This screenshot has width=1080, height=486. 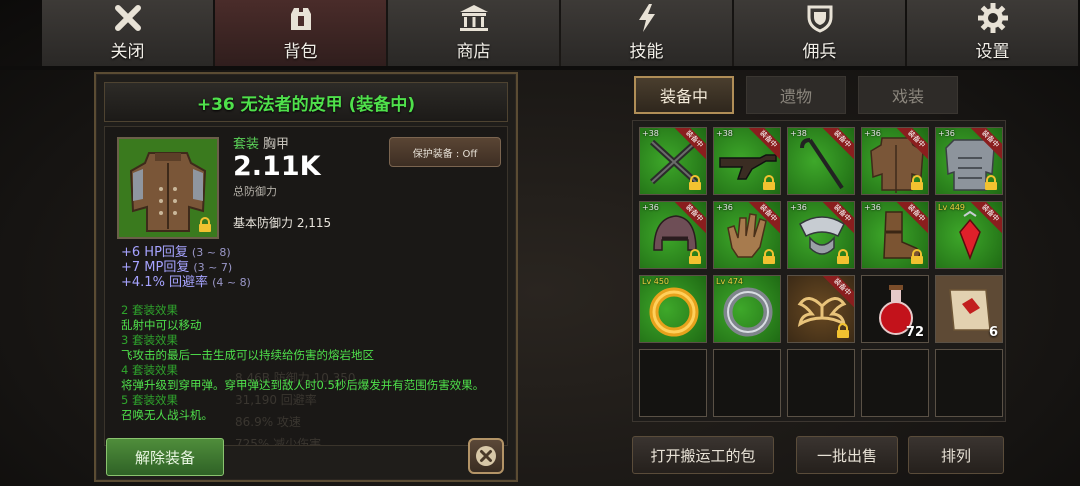 I want to click on sort-button: 排列, so click(x=956, y=455).